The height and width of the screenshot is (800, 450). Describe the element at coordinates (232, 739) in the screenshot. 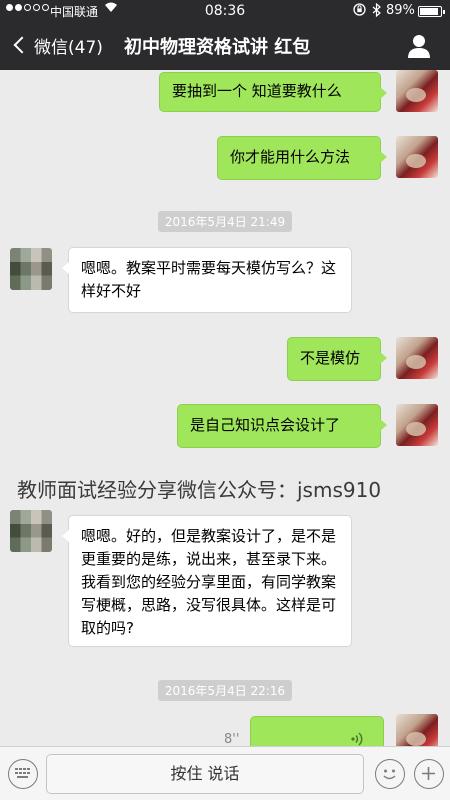

I see `voice-duration: 8''` at that location.